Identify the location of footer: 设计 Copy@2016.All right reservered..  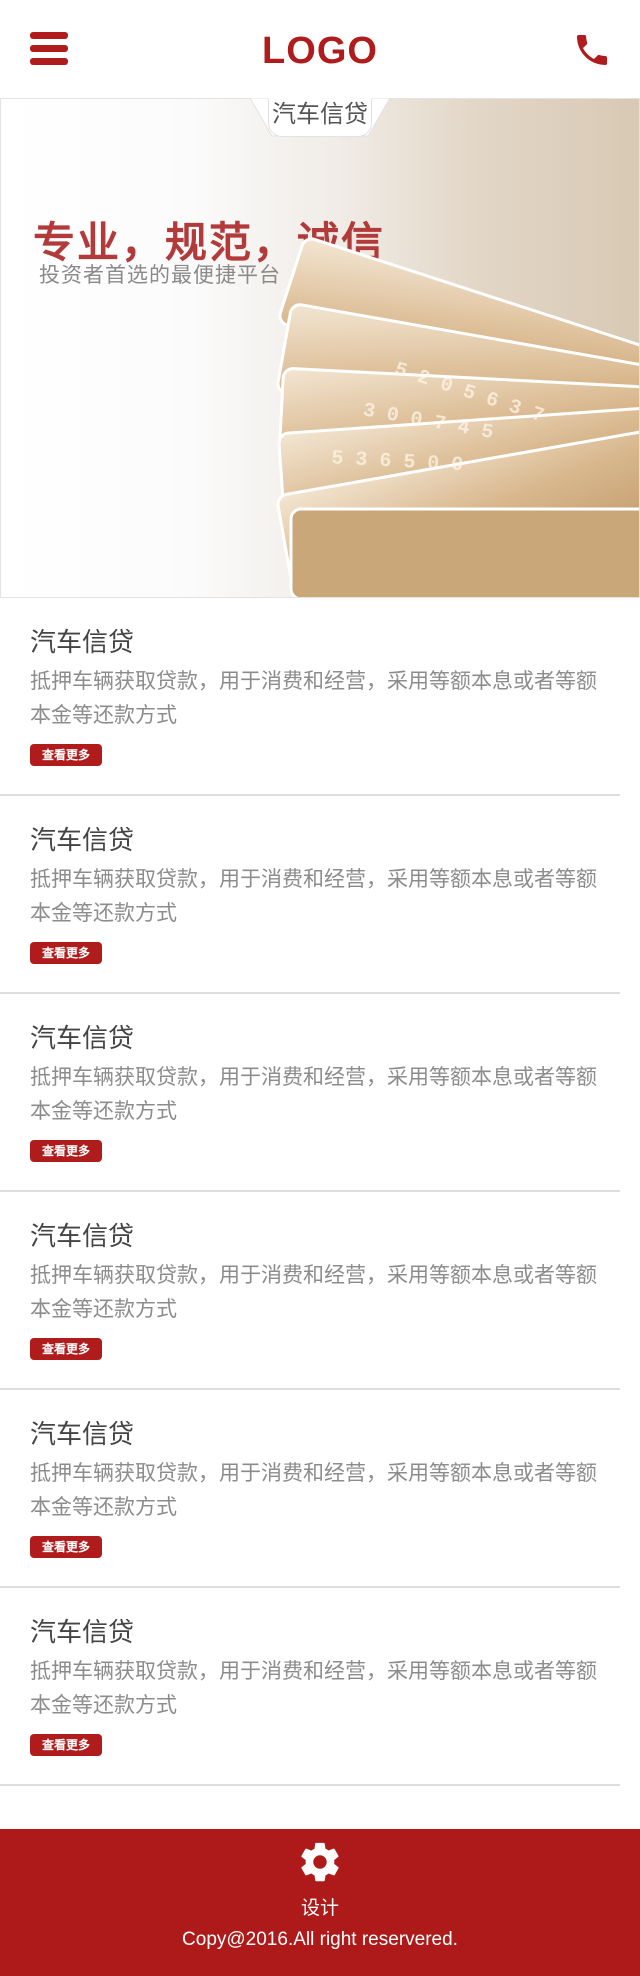
(320, 1902).